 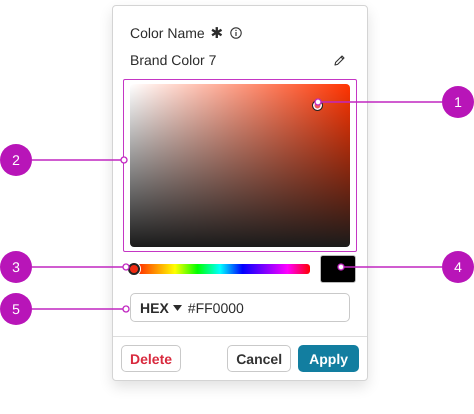 I want to click on pencil-icon, so click(x=339, y=60).